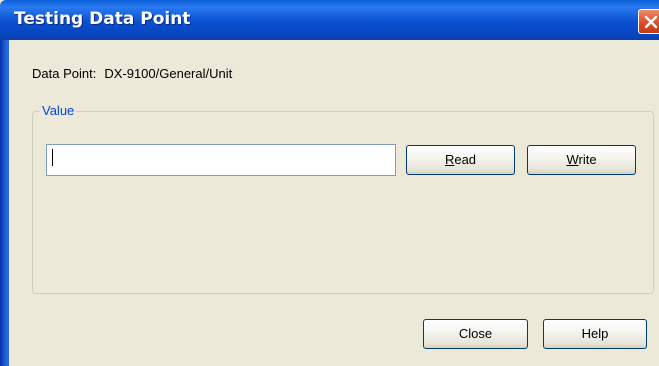 This screenshot has height=366, width=659. I want to click on data-point-row: Data Point: DX-9100/General/Unit, so click(132, 73).